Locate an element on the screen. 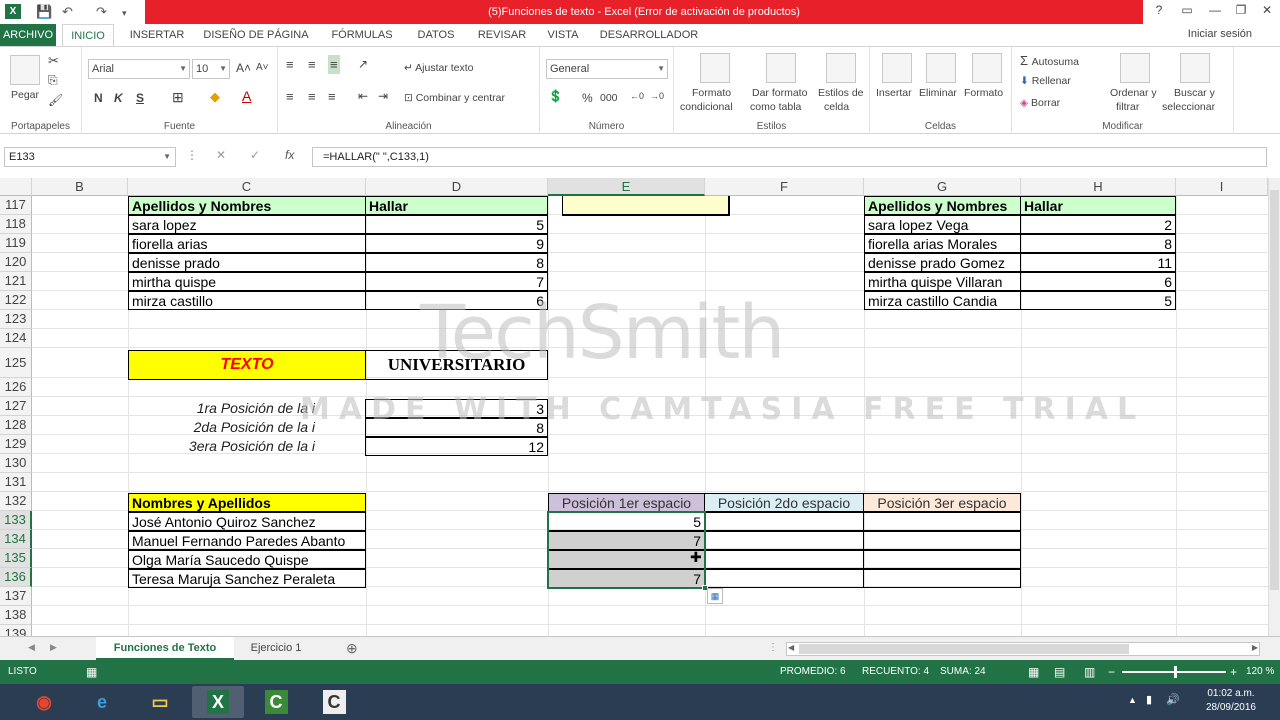 The height and width of the screenshot is (720, 1280). table2-cell-value: 11 is located at coordinates (1098, 262).